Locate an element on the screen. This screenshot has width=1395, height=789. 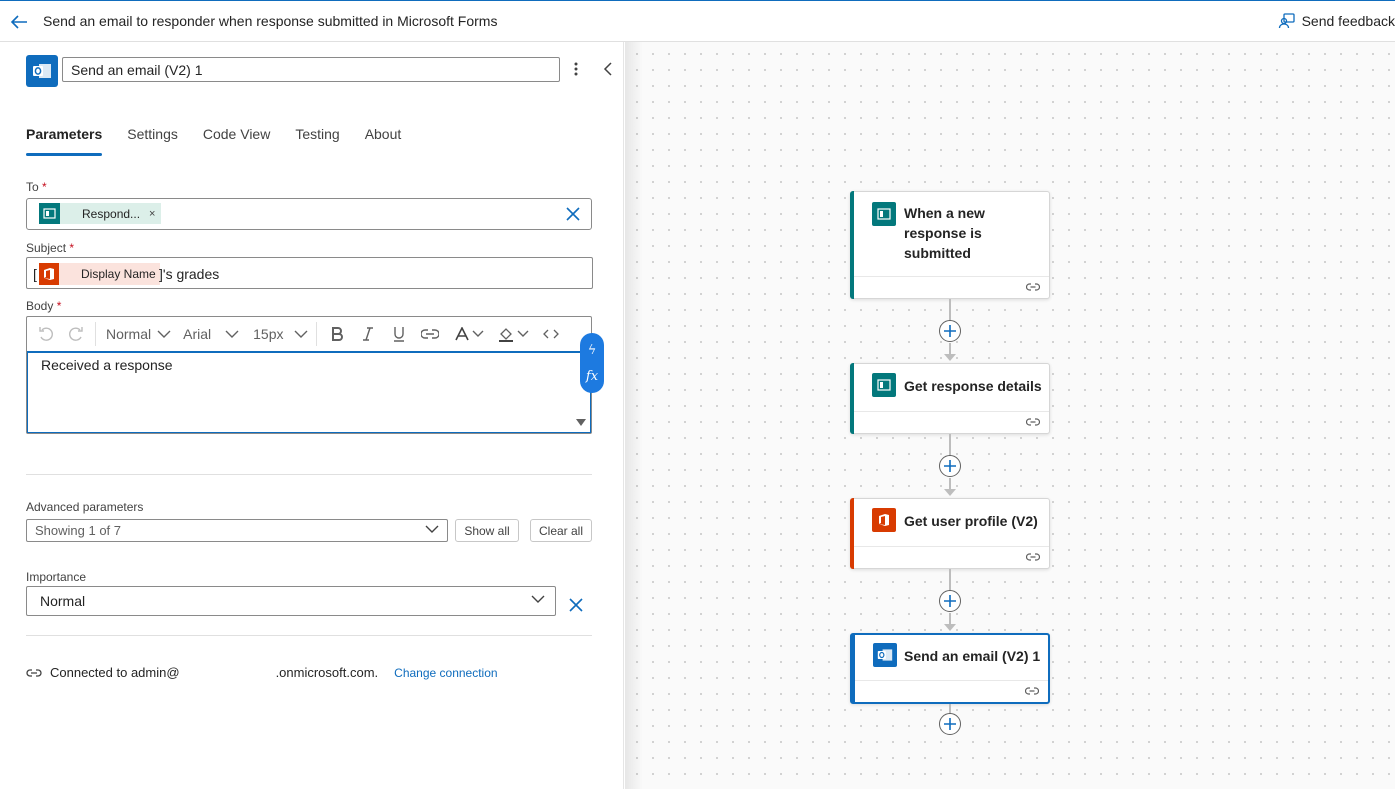
dynamic-content-pill: ϟ fx is located at coordinates (592, 363).